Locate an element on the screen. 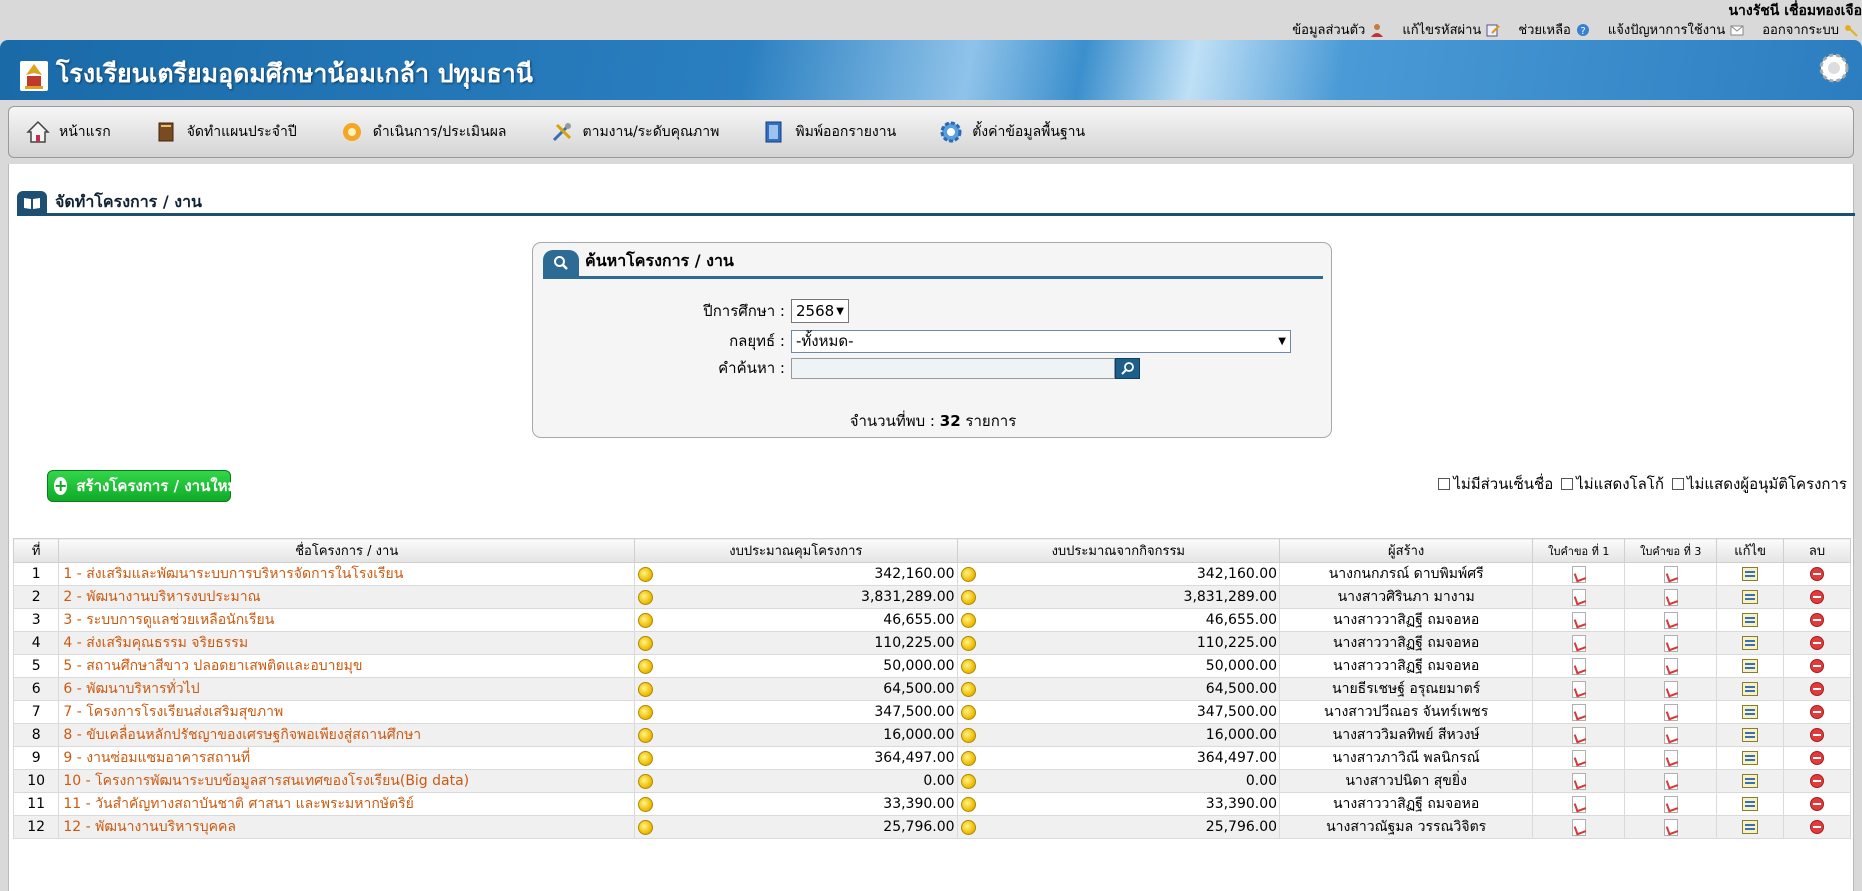  menu-annual-plan: จัดทำแผนประจำปี is located at coordinates (225, 132).